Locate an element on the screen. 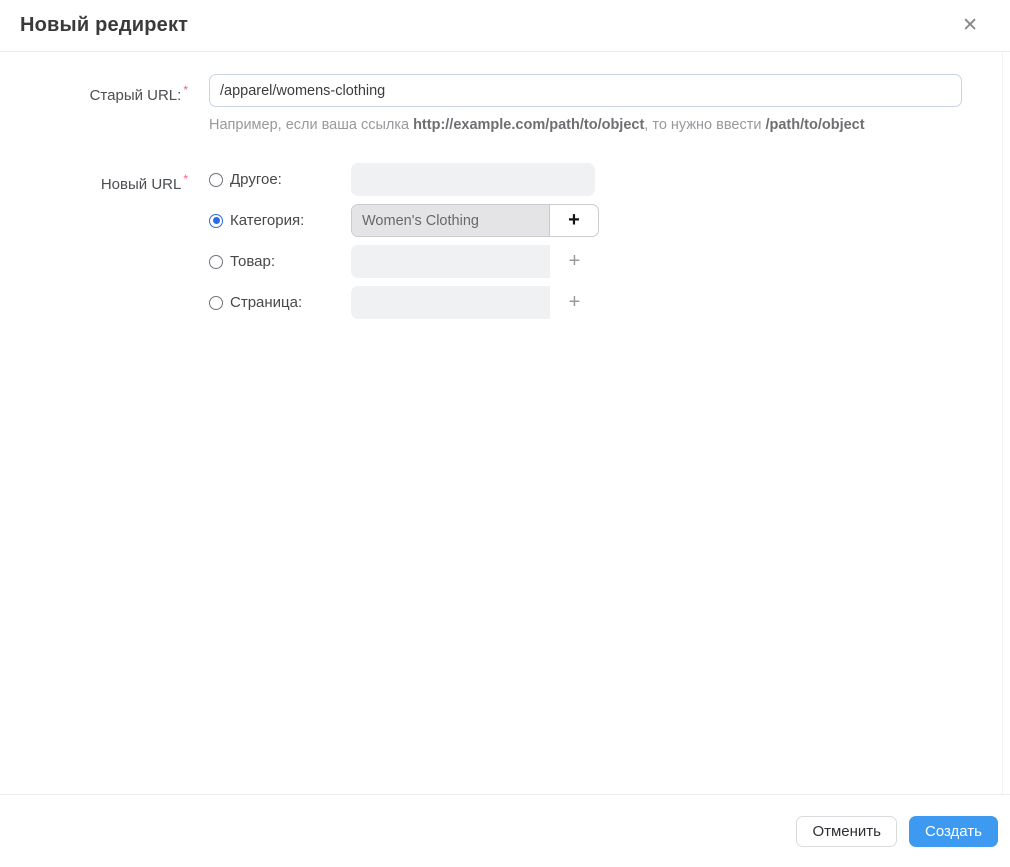 Image resolution: width=1010 pixels, height=867 pixels. modal-footer: Отменить Создать is located at coordinates (505, 830).